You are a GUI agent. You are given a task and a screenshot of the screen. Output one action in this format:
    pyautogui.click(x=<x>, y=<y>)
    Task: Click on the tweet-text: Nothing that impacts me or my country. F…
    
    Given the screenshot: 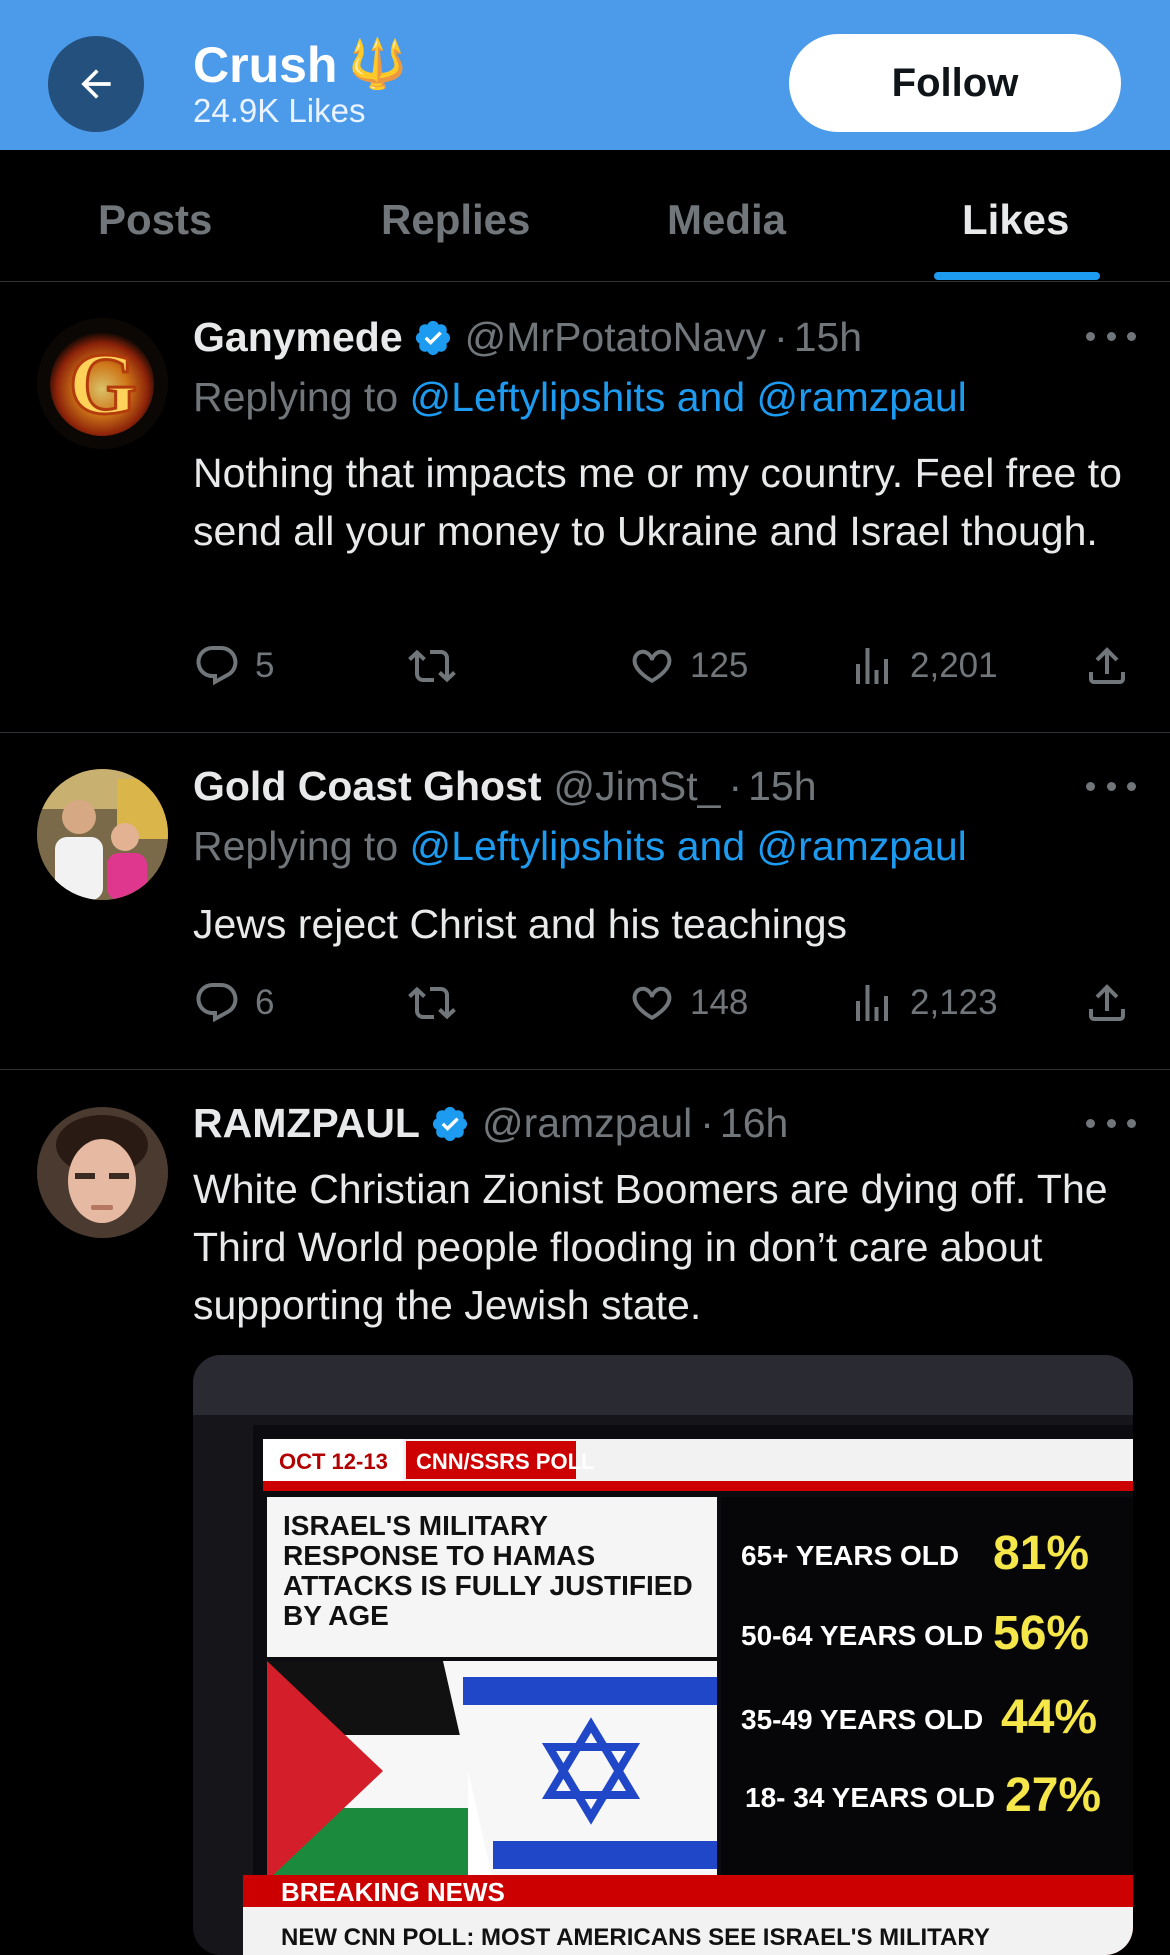 What is the action you would take?
    pyautogui.click(x=657, y=502)
    